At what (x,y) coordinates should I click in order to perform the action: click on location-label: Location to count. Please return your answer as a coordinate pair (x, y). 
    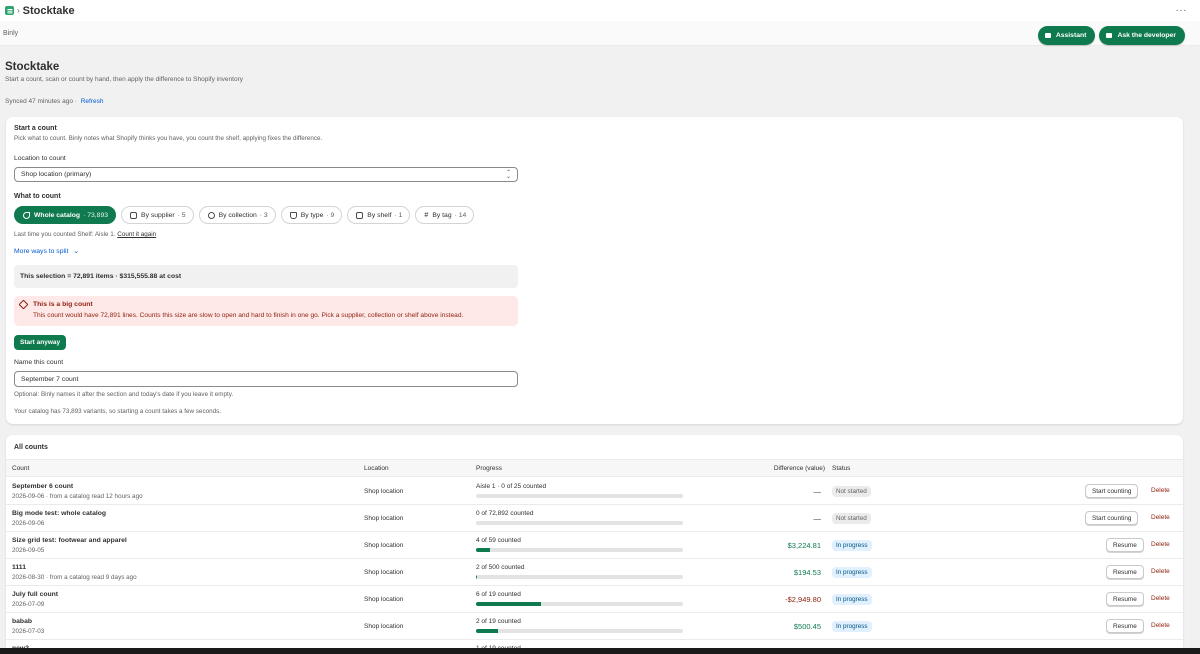
    Looking at the image, I should click on (40, 158).